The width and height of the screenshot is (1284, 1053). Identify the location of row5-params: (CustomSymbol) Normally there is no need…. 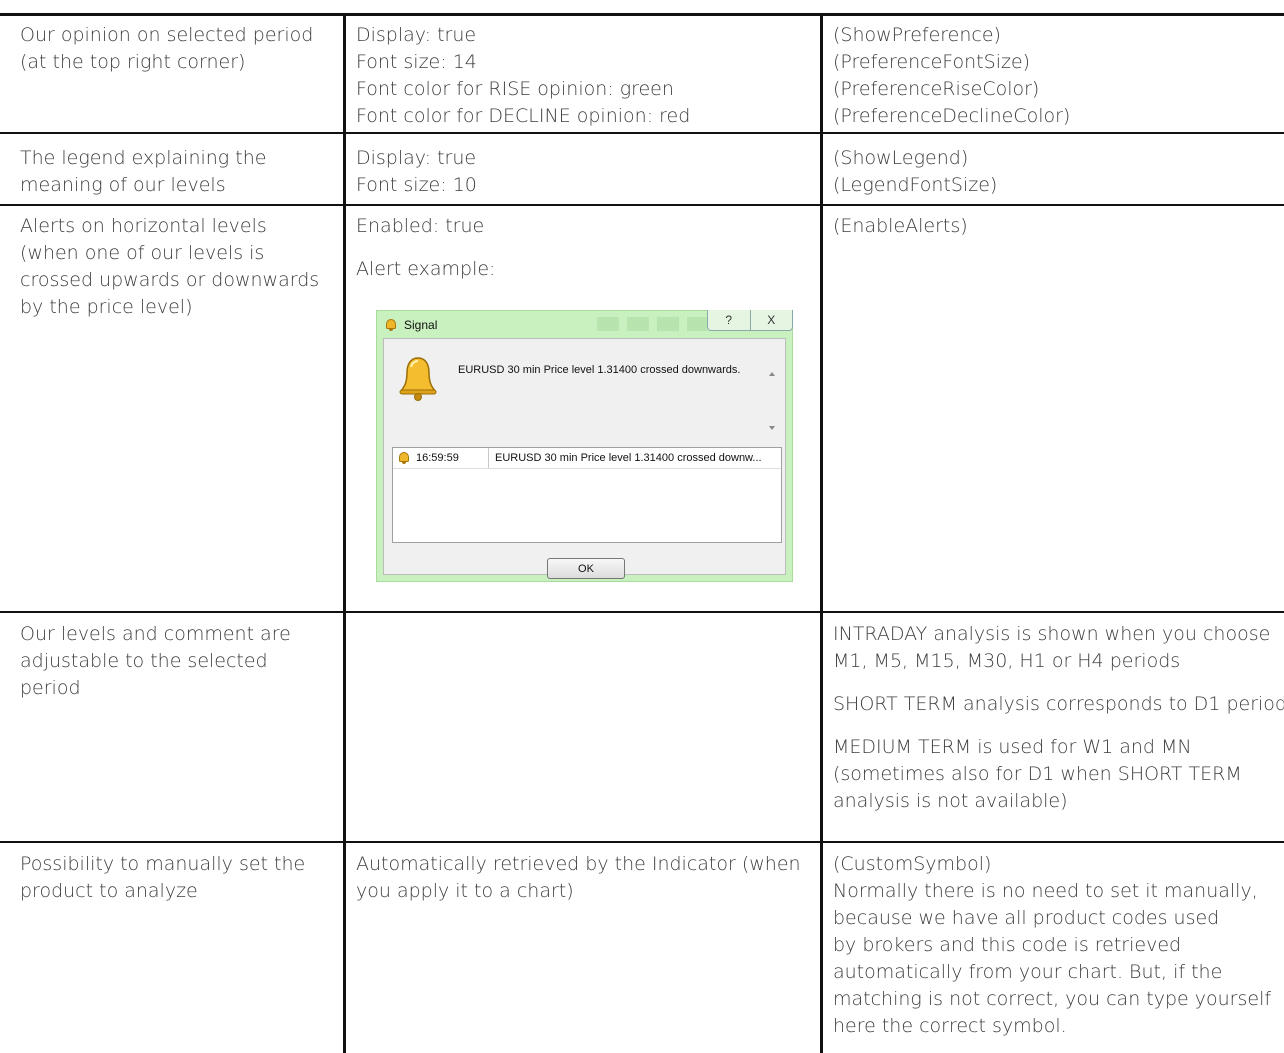
(1052, 945).